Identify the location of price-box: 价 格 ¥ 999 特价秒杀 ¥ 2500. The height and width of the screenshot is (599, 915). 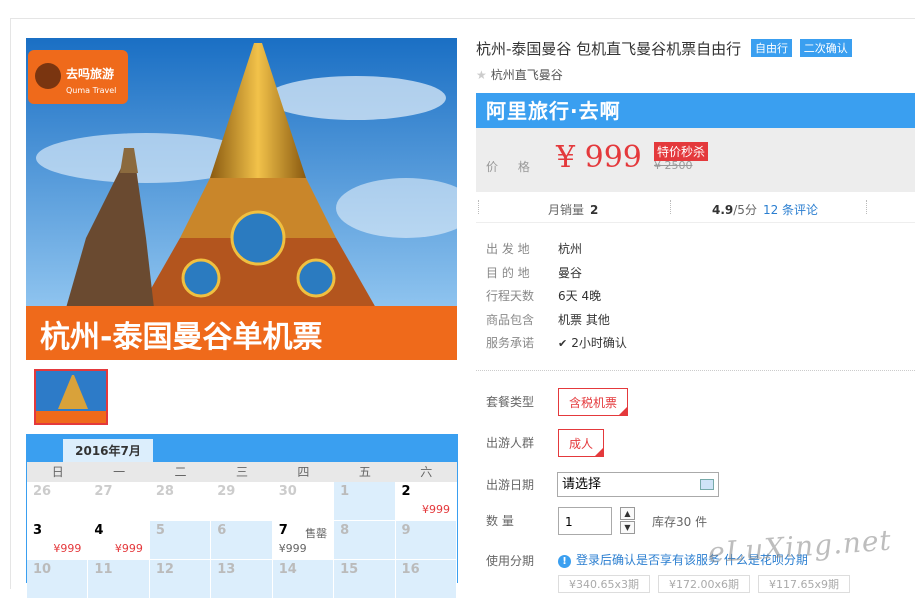
(695, 160).